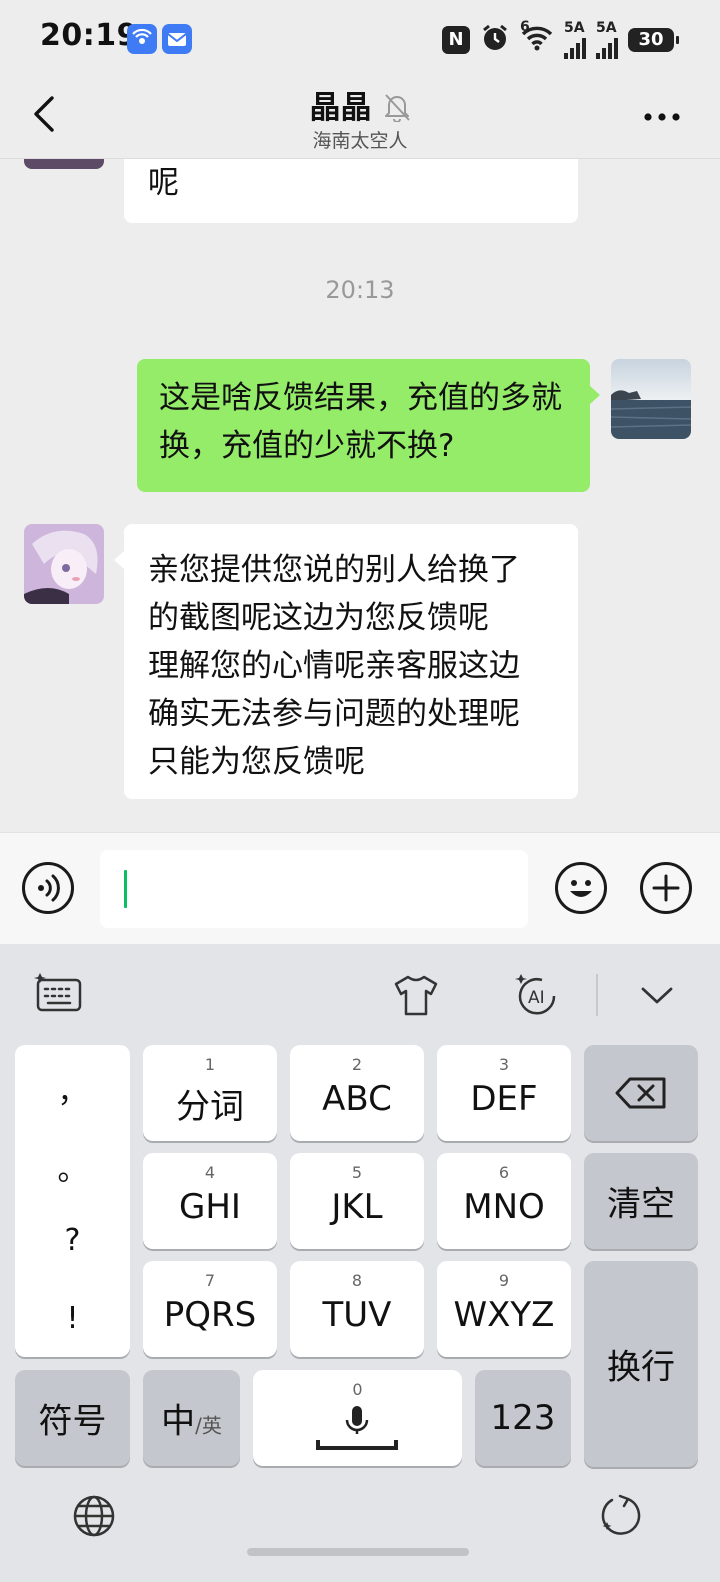 The height and width of the screenshot is (1582, 720). What do you see at coordinates (72, 1167) in the screenshot?
I see `punct-period: 。` at bounding box center [72, 1167].